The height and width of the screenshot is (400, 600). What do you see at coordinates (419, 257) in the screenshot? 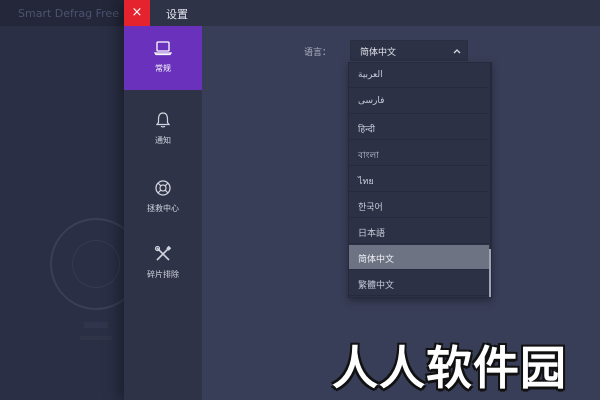
I see `language-option-simplified-chinese: 简体中文` at bounding box center [419, 257].